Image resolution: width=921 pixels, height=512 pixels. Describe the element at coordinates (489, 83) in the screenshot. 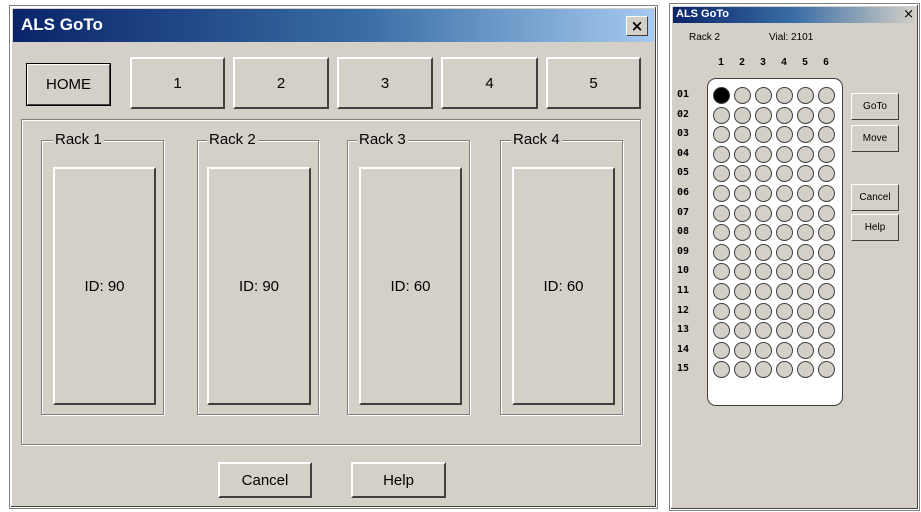

I see `rack-4-button: 4` at that location.